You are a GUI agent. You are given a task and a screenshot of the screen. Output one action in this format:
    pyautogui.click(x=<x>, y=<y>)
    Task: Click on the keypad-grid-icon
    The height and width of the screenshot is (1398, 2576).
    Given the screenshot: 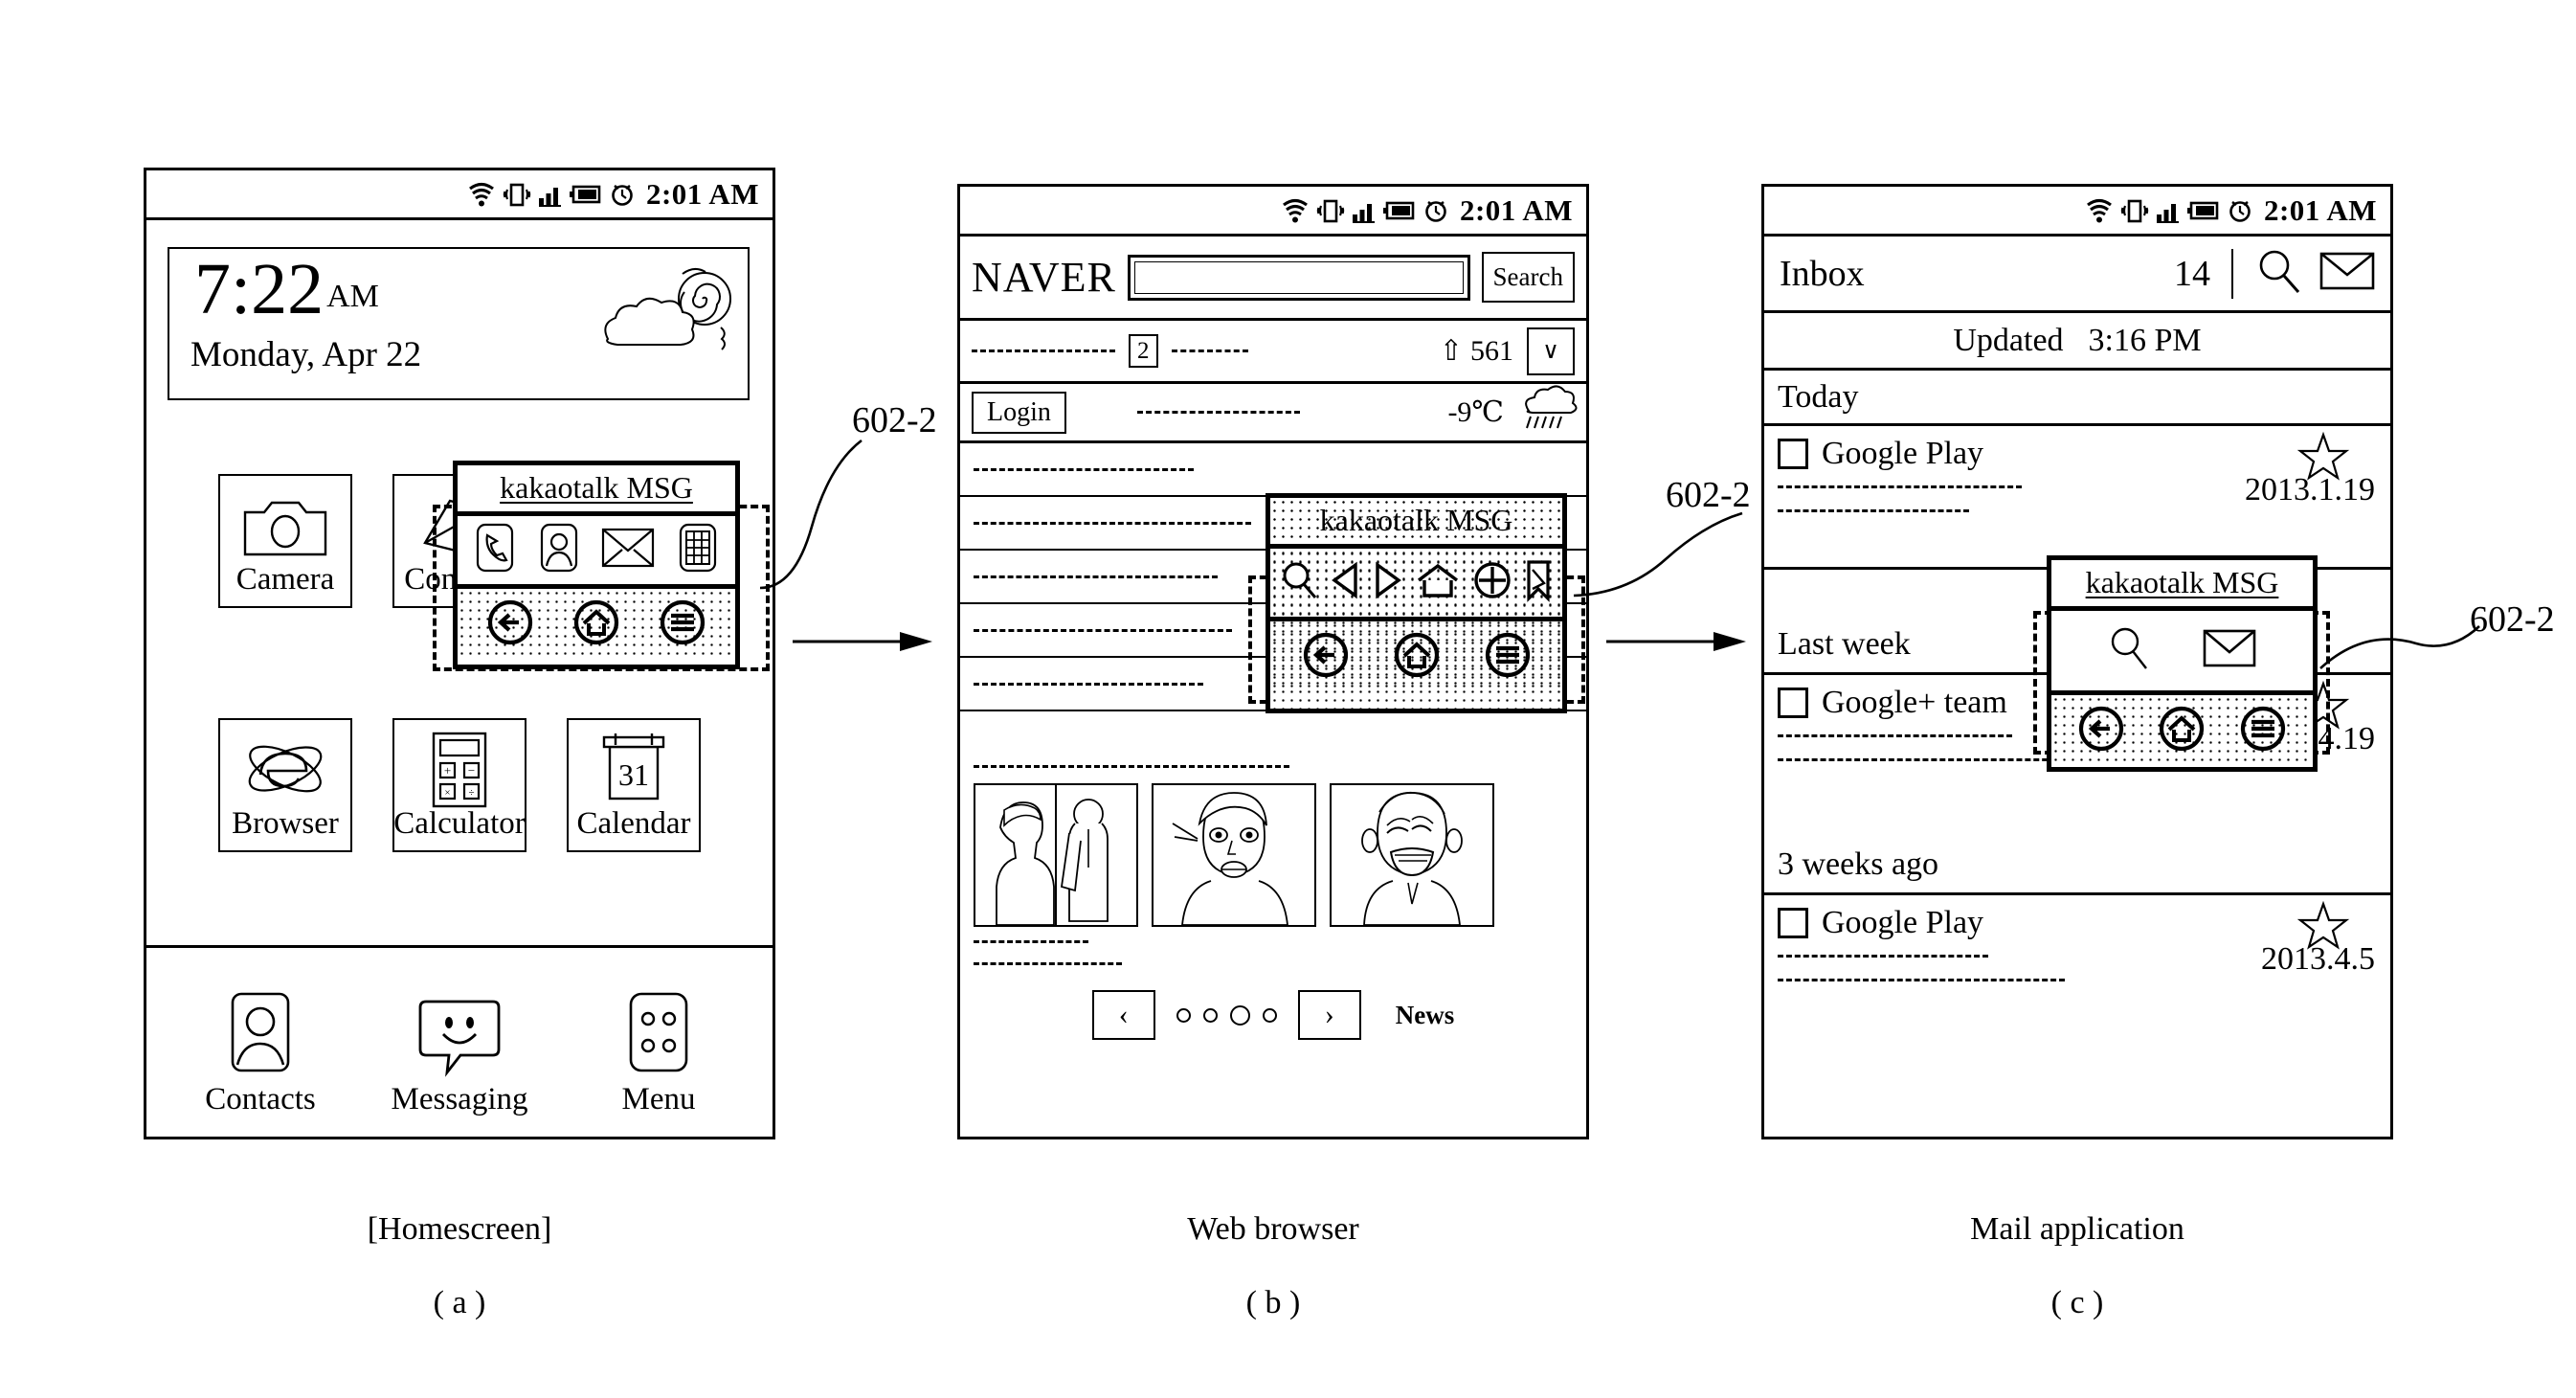 What is the action you would take?
    pyautogui.click(x=698, y=550)
    